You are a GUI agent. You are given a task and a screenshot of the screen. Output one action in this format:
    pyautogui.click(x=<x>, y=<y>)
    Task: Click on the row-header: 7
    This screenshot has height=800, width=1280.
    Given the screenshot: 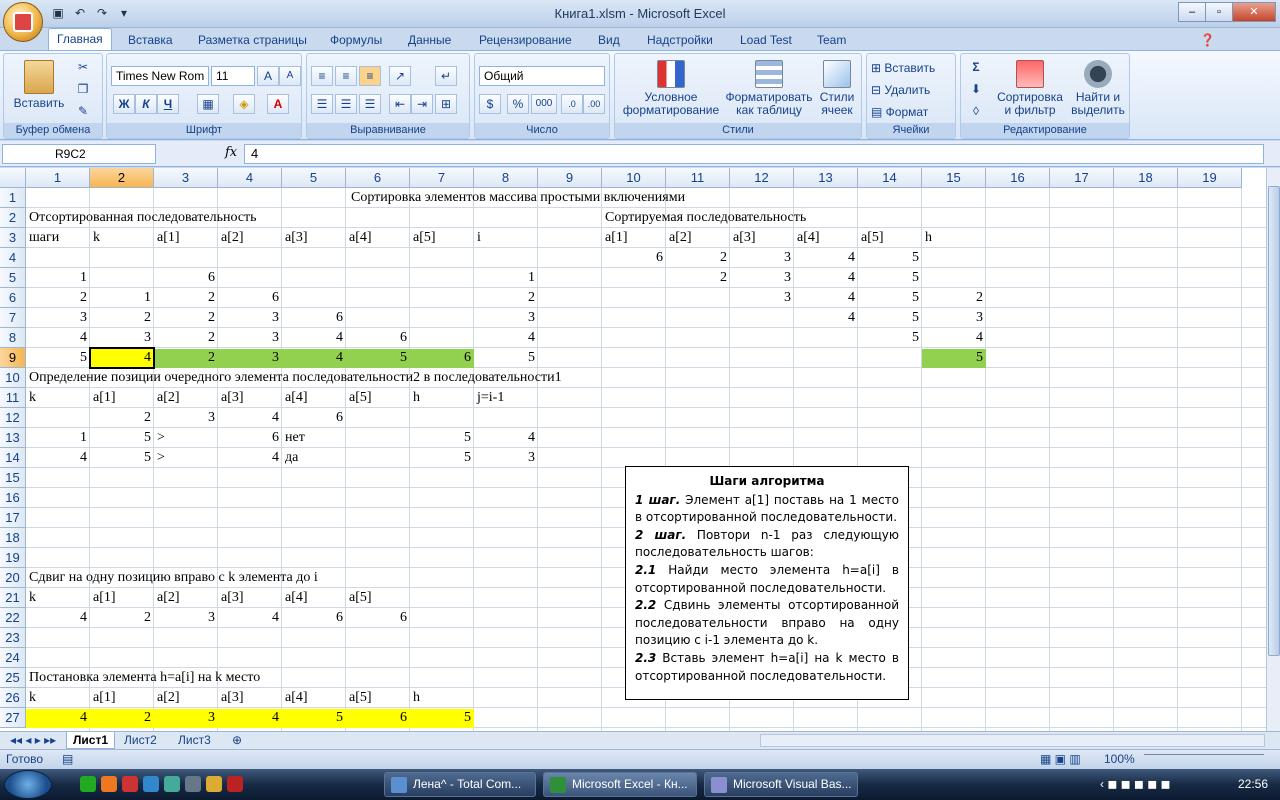 What is the action you would take?
    pyautogui.click(x=13, y=318)
    